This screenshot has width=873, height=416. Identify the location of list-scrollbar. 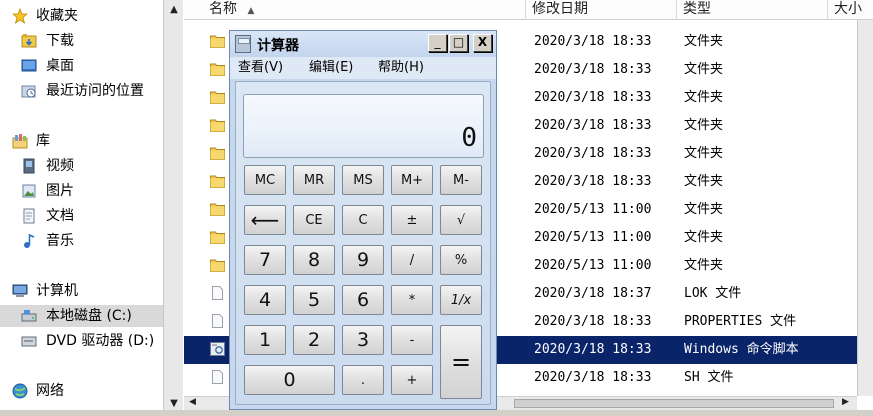
(865, 208).